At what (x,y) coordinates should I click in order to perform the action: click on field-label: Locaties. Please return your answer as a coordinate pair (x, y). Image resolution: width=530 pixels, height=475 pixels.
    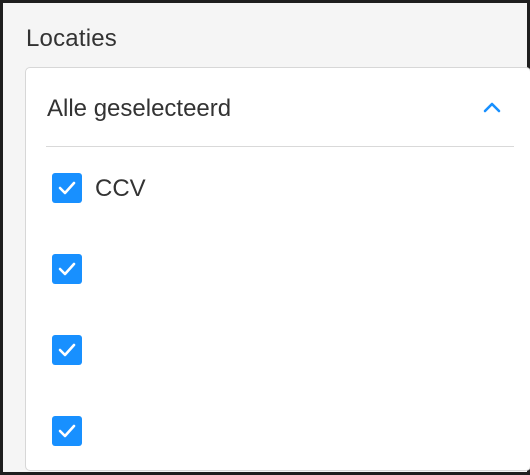
    Looking at the image, I should click on (71, 38).